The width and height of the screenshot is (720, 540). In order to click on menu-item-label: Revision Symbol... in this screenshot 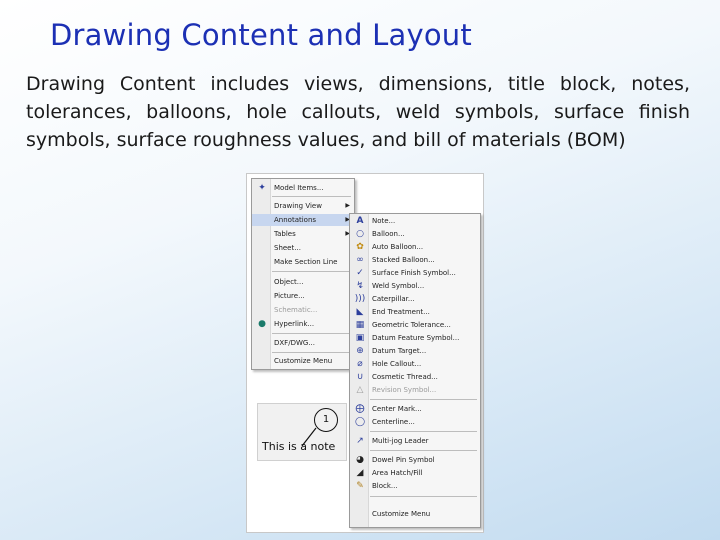, I will do `click(404, 390)`.